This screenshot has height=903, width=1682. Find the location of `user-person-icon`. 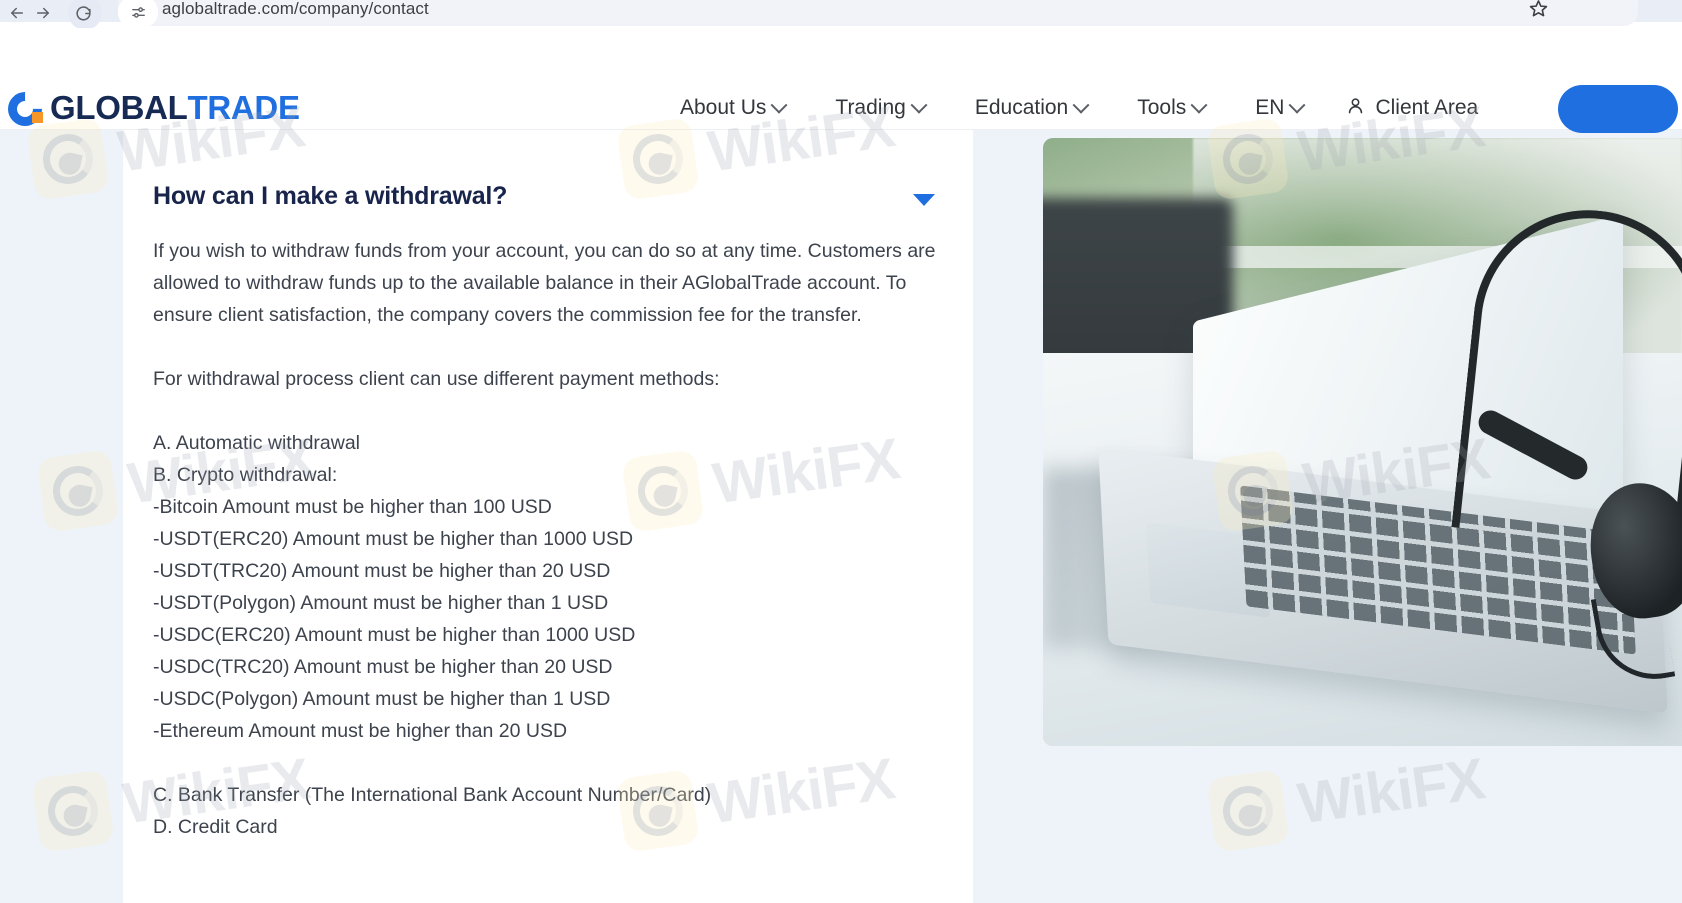

user-person-icon is located at coordinates (1355, 108).